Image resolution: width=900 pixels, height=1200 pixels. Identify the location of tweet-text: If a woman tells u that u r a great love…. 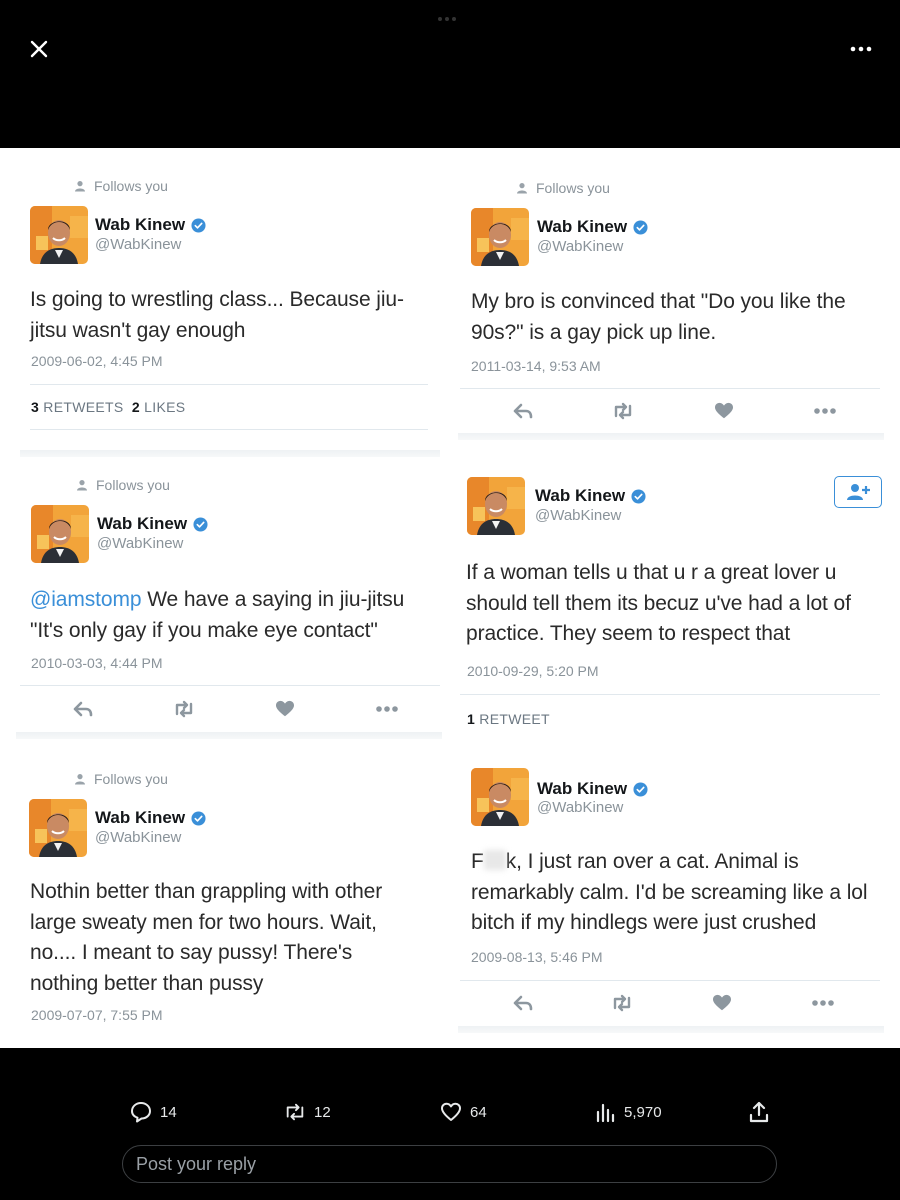
(658, 603).